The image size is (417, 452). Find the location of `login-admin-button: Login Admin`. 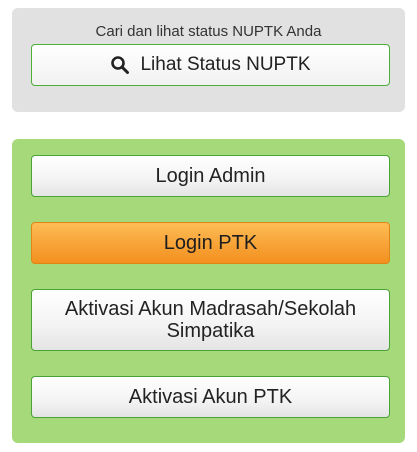

login-admin-button: Login Admin is located at coordinates (210, 176).